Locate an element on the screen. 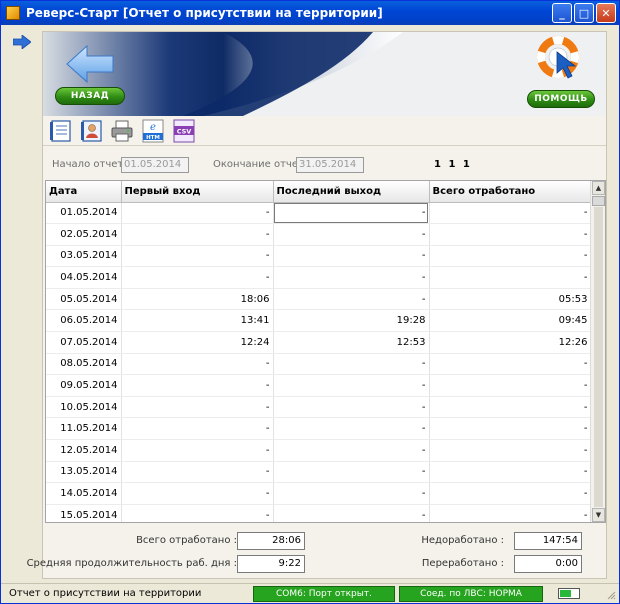 This screenshot has width=620, height=604. table-row: 02.05.2014- - - is located at coordinates (319, 234).